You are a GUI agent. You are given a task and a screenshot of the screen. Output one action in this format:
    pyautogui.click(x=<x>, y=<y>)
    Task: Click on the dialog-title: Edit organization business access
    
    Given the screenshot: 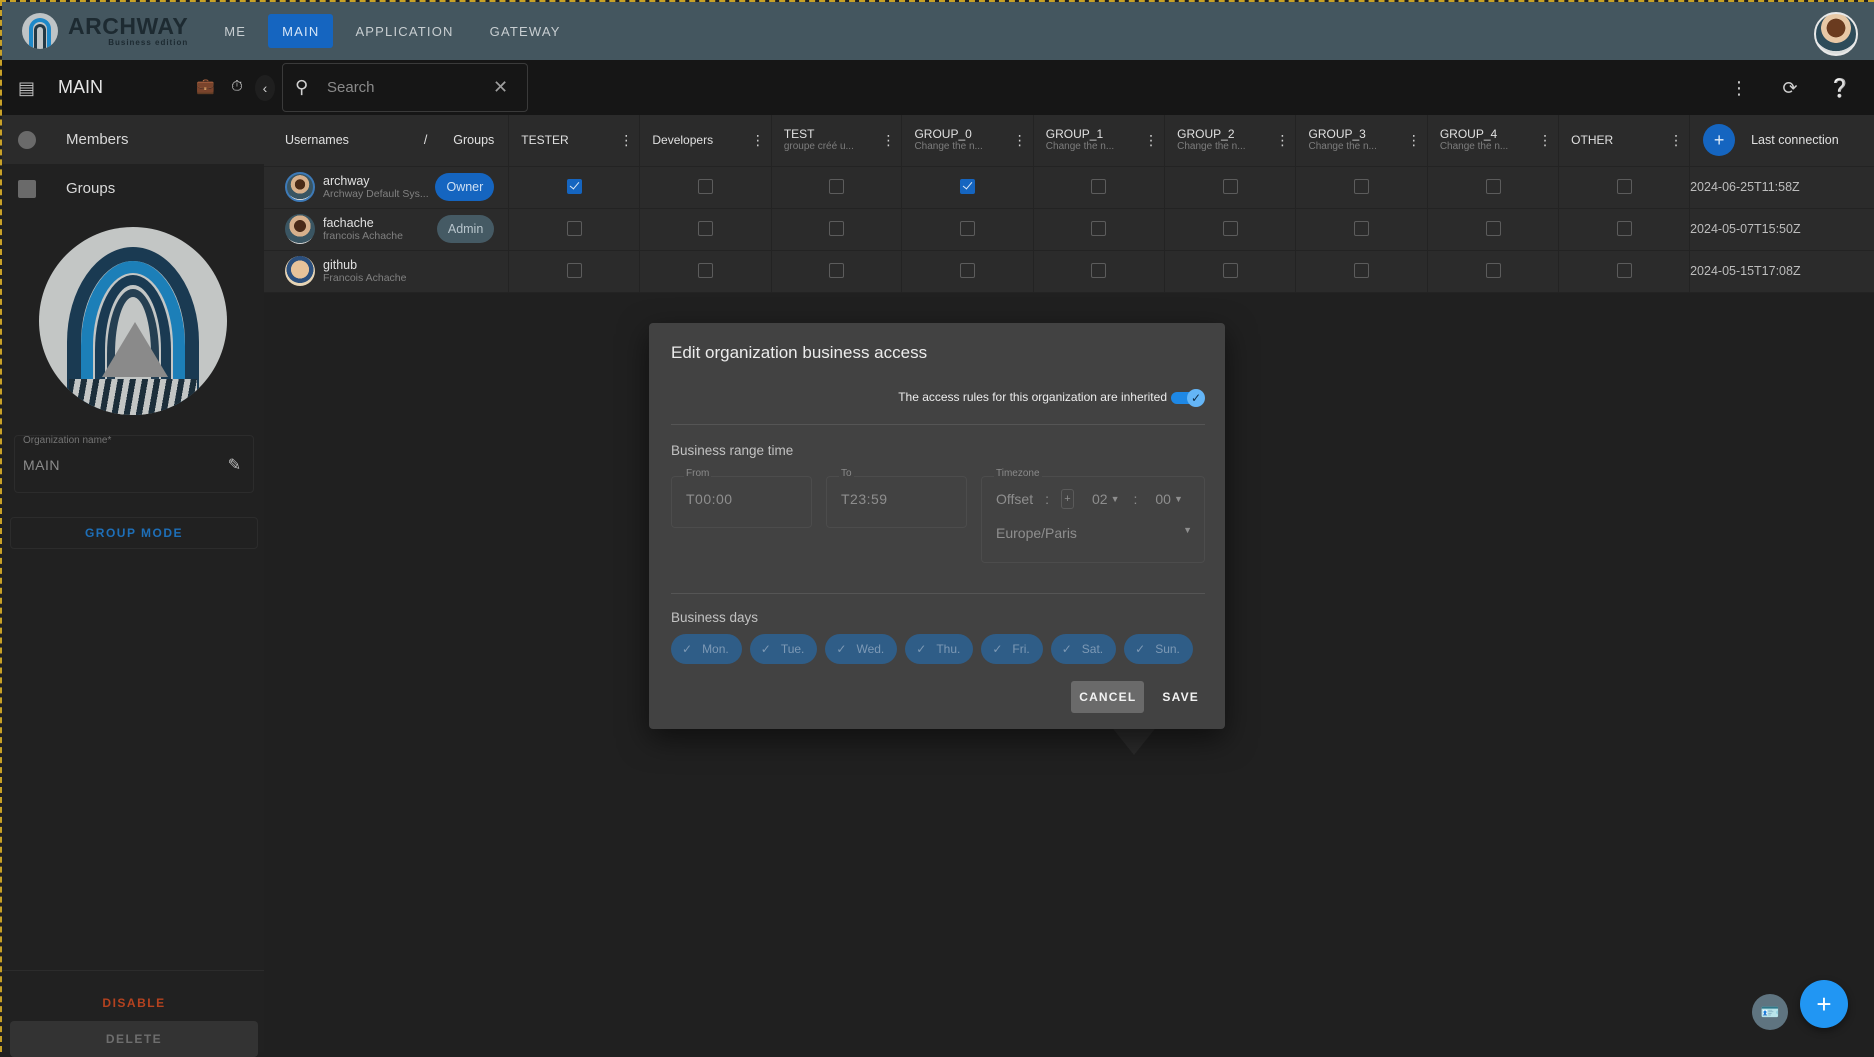 What is the action you would take?
    pyautogui.click(x=799, y=353)
    